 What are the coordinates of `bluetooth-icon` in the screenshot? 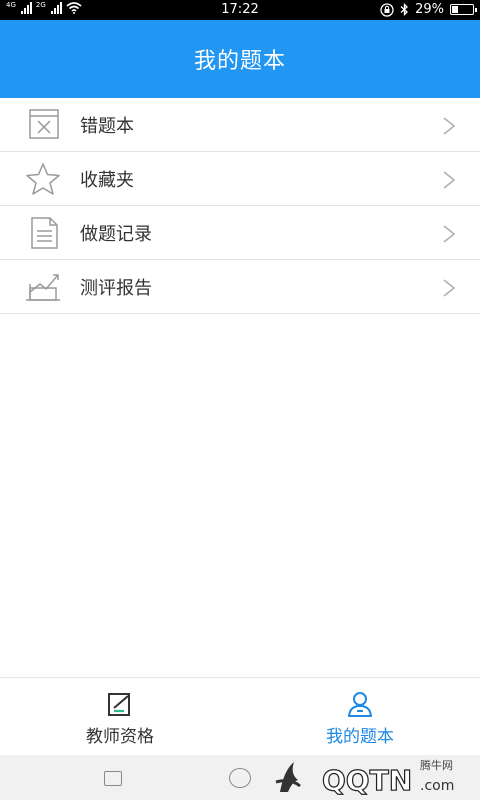 It's located at (404, 9).